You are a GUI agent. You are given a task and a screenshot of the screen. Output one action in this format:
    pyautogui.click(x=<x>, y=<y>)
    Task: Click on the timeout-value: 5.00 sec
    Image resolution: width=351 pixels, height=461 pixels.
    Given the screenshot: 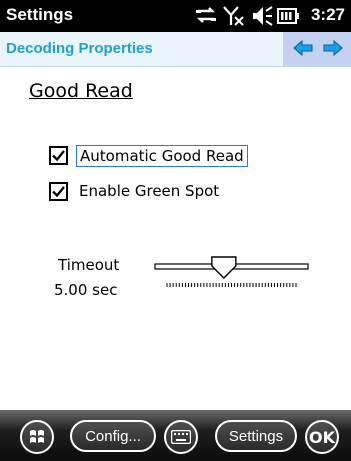 What is the action you would take?
    pyautogui.click(x=86, y=290)
    